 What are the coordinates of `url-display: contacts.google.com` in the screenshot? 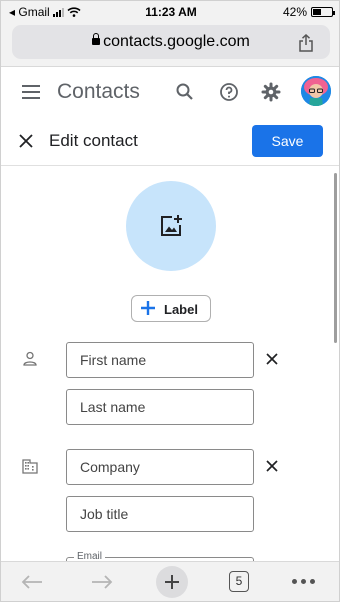 It's located at (171, 42).